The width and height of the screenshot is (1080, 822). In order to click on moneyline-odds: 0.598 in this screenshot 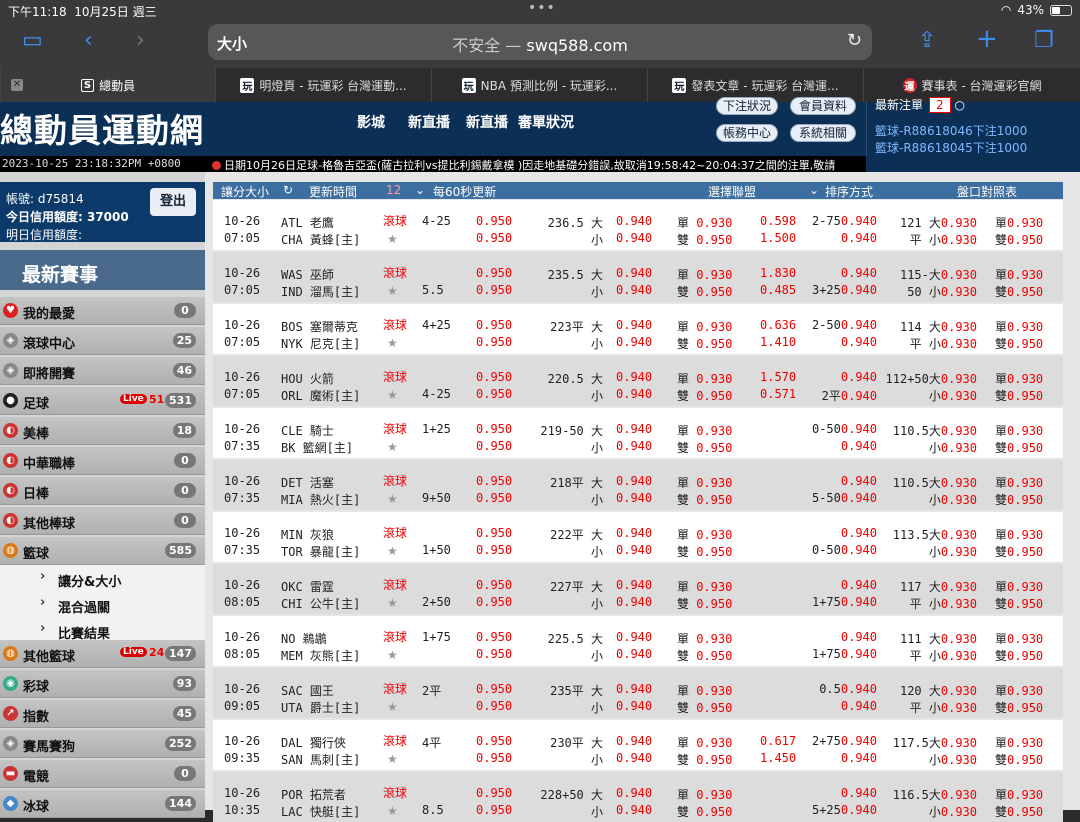, I will do `click(778, 221)`.